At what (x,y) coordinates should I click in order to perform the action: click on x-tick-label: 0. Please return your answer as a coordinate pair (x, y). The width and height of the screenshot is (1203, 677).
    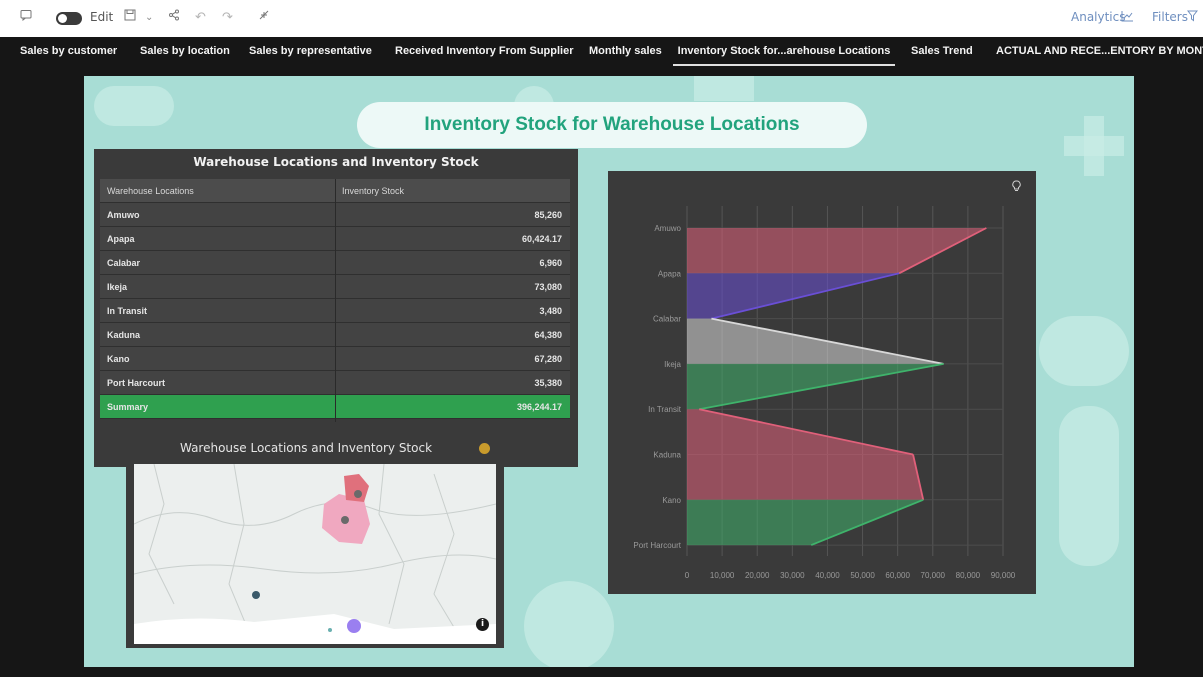
    Looking at the image, I should click on (687, 575).